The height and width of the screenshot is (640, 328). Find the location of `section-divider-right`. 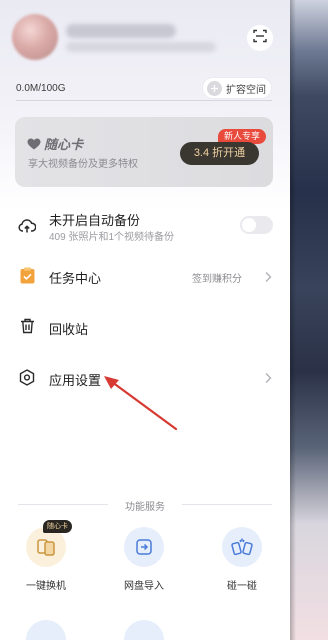

section-divider-right is located at coordinates (227, 504).